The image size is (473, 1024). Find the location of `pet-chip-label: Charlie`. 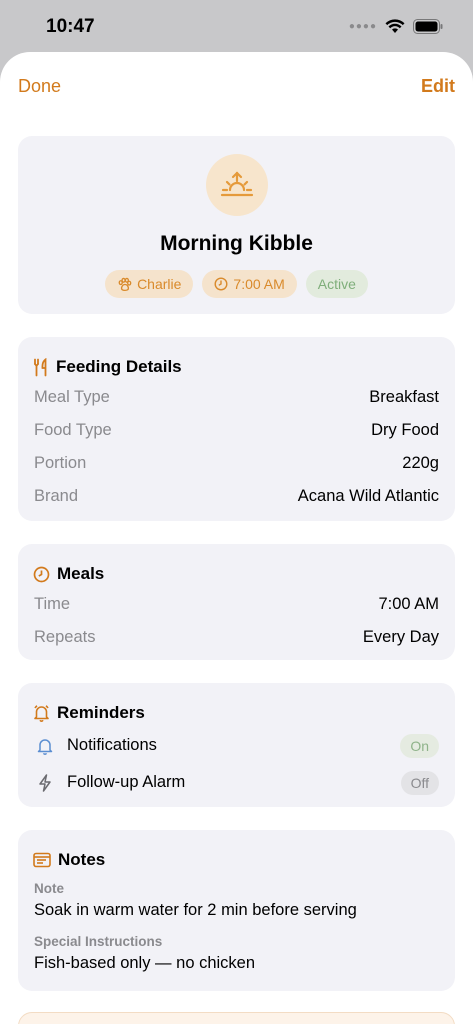

pet-chip-label: Charlie is located at coordinates (159, 284).